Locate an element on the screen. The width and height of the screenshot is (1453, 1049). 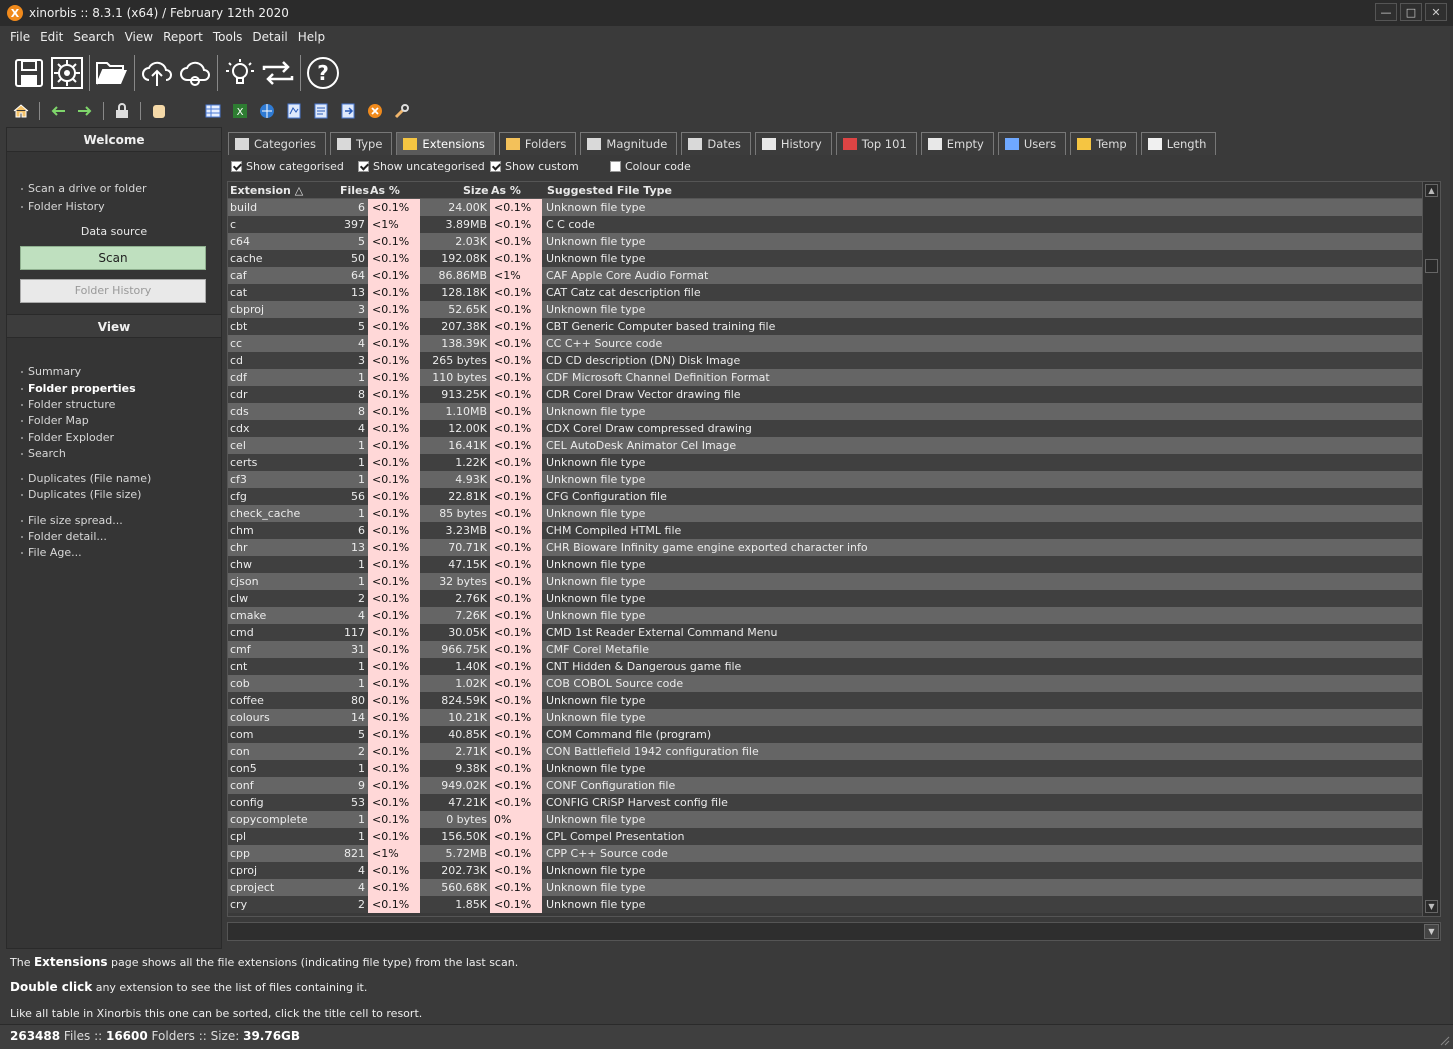
tab-length: Length is located at coordinates (1178, 143).